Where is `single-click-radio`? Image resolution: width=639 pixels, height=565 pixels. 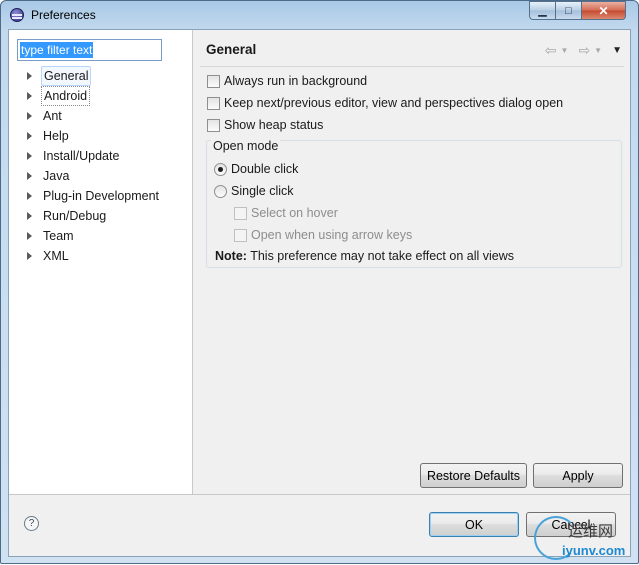 single-click-radio is located at coordinates (220, 191).